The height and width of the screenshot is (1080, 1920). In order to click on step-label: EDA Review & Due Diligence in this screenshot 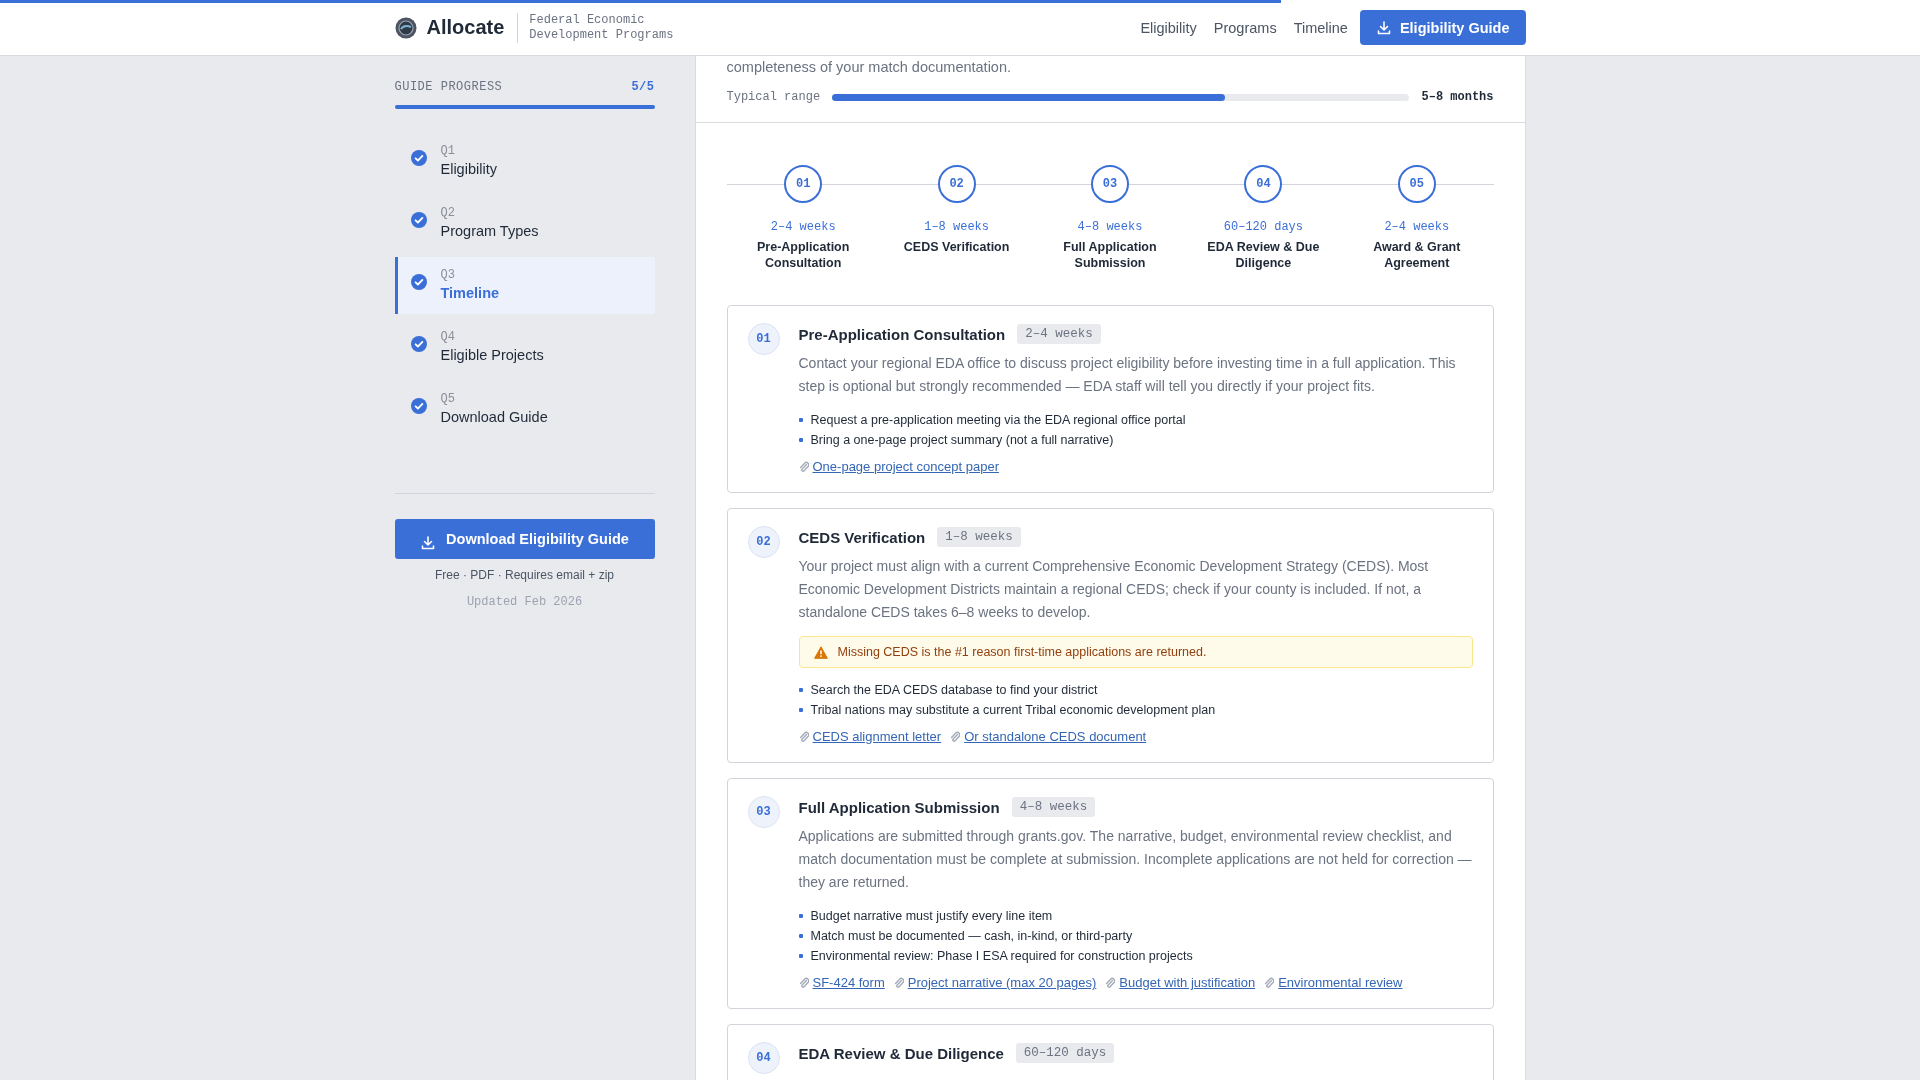, I will do `click(1263, 255)`.